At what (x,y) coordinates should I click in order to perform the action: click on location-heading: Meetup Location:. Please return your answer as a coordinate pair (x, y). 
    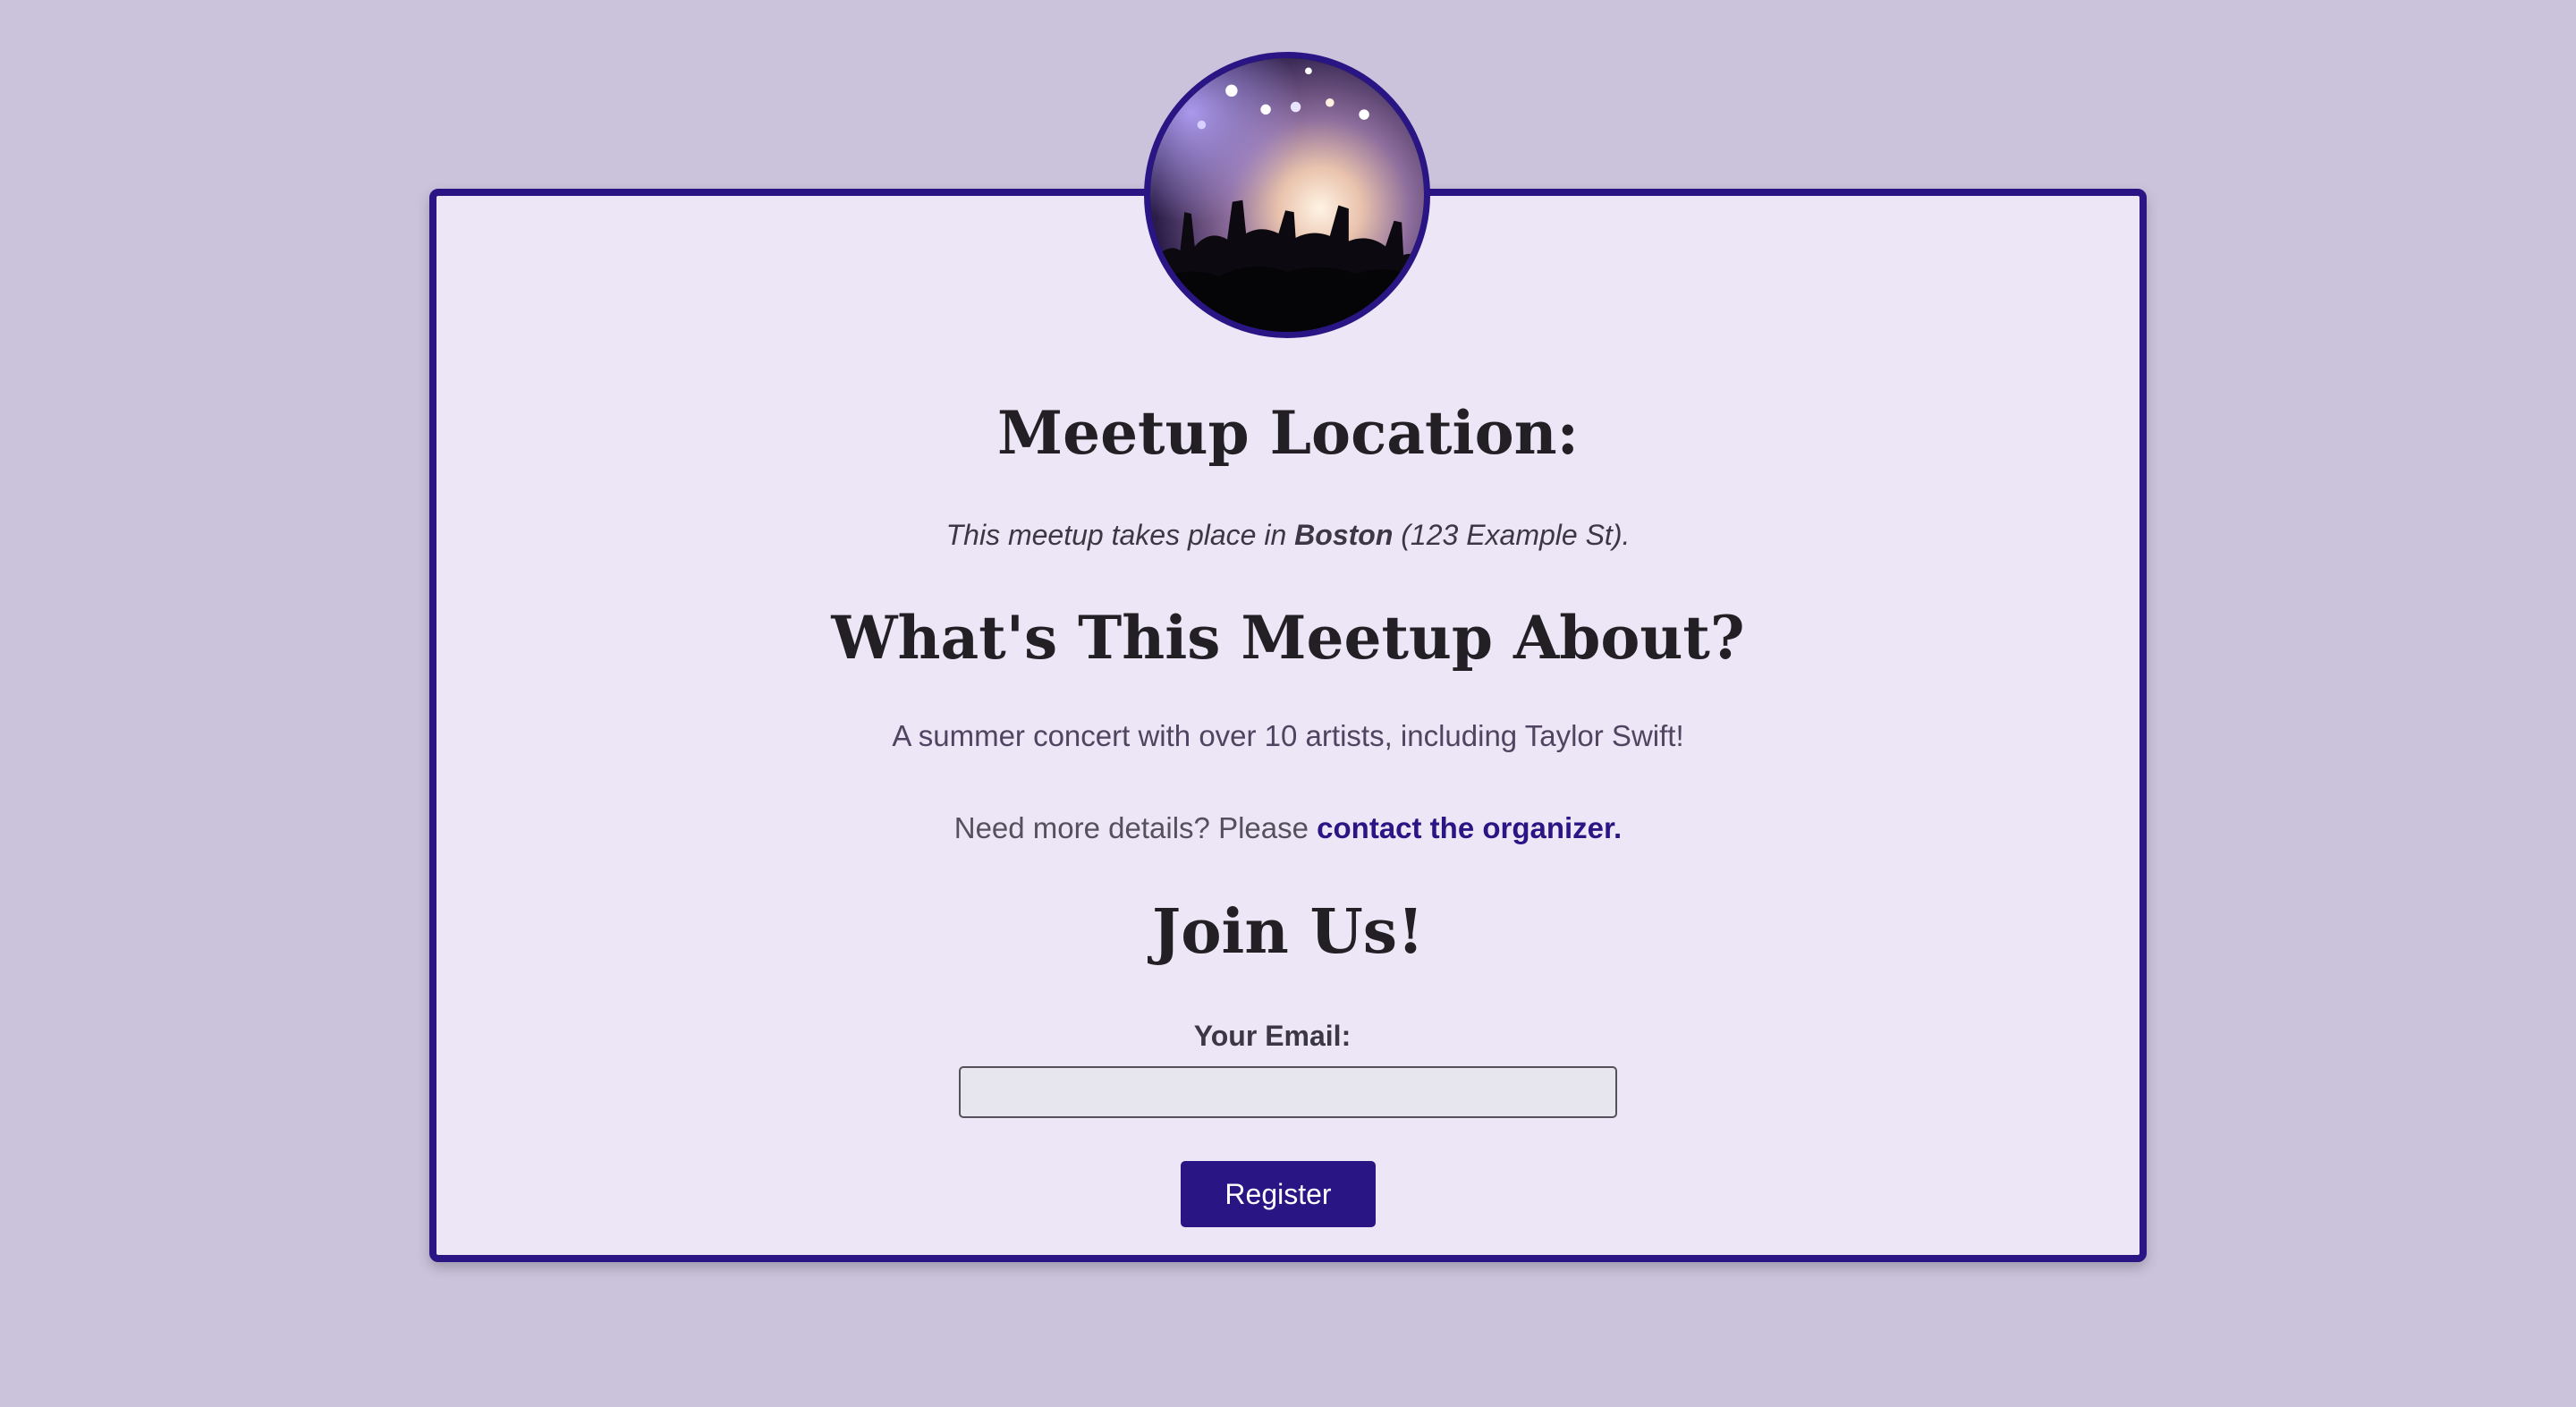
    Looking at the image, I should click on (1288, 433).